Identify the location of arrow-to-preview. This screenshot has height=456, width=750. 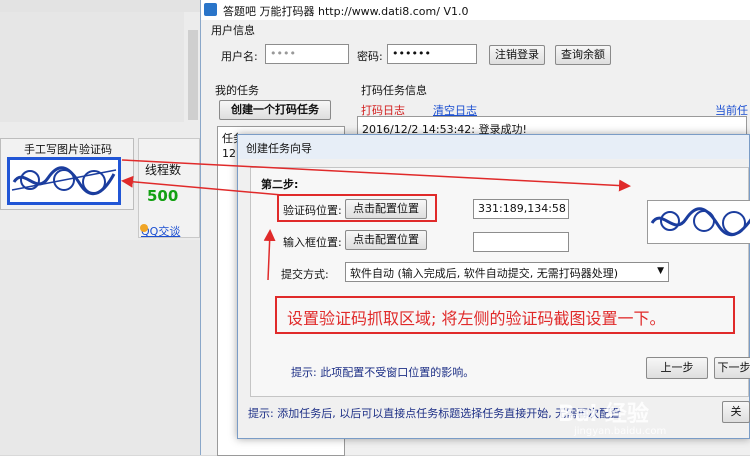
(376, 175).